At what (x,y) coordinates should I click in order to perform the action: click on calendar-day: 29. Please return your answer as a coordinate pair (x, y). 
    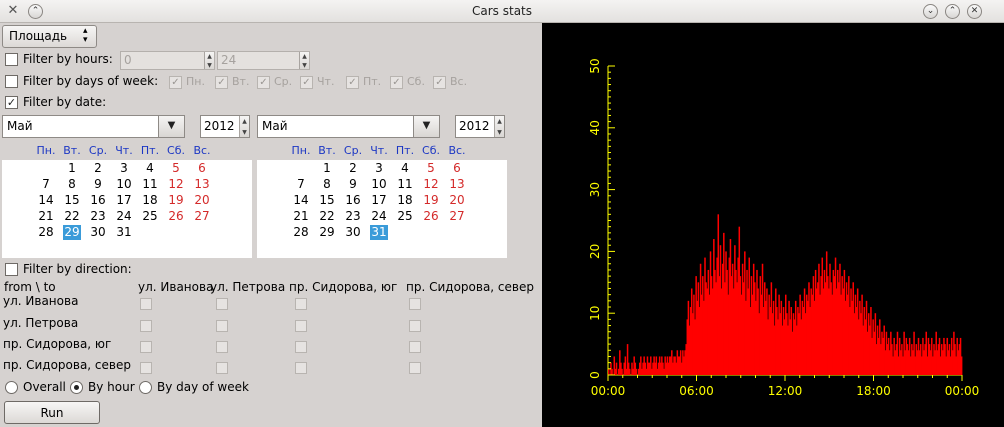
    Looking at the image, I should click on (327, 232).